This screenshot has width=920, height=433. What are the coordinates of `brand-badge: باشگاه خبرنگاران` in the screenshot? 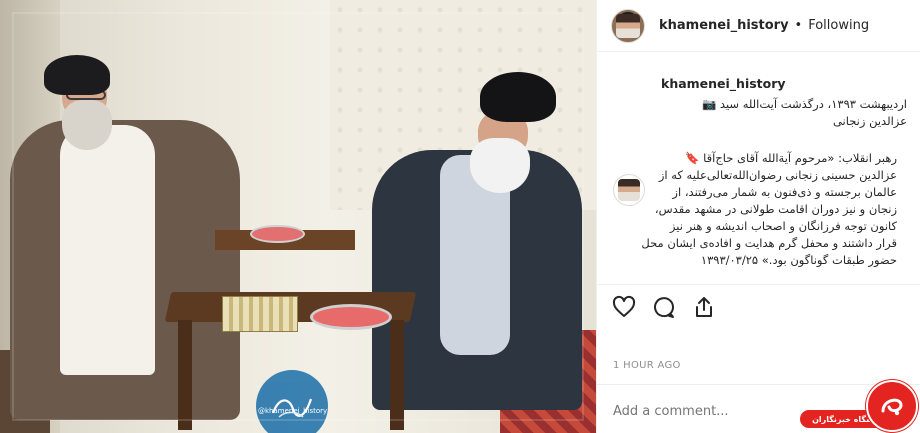 It's located at (860, 406).